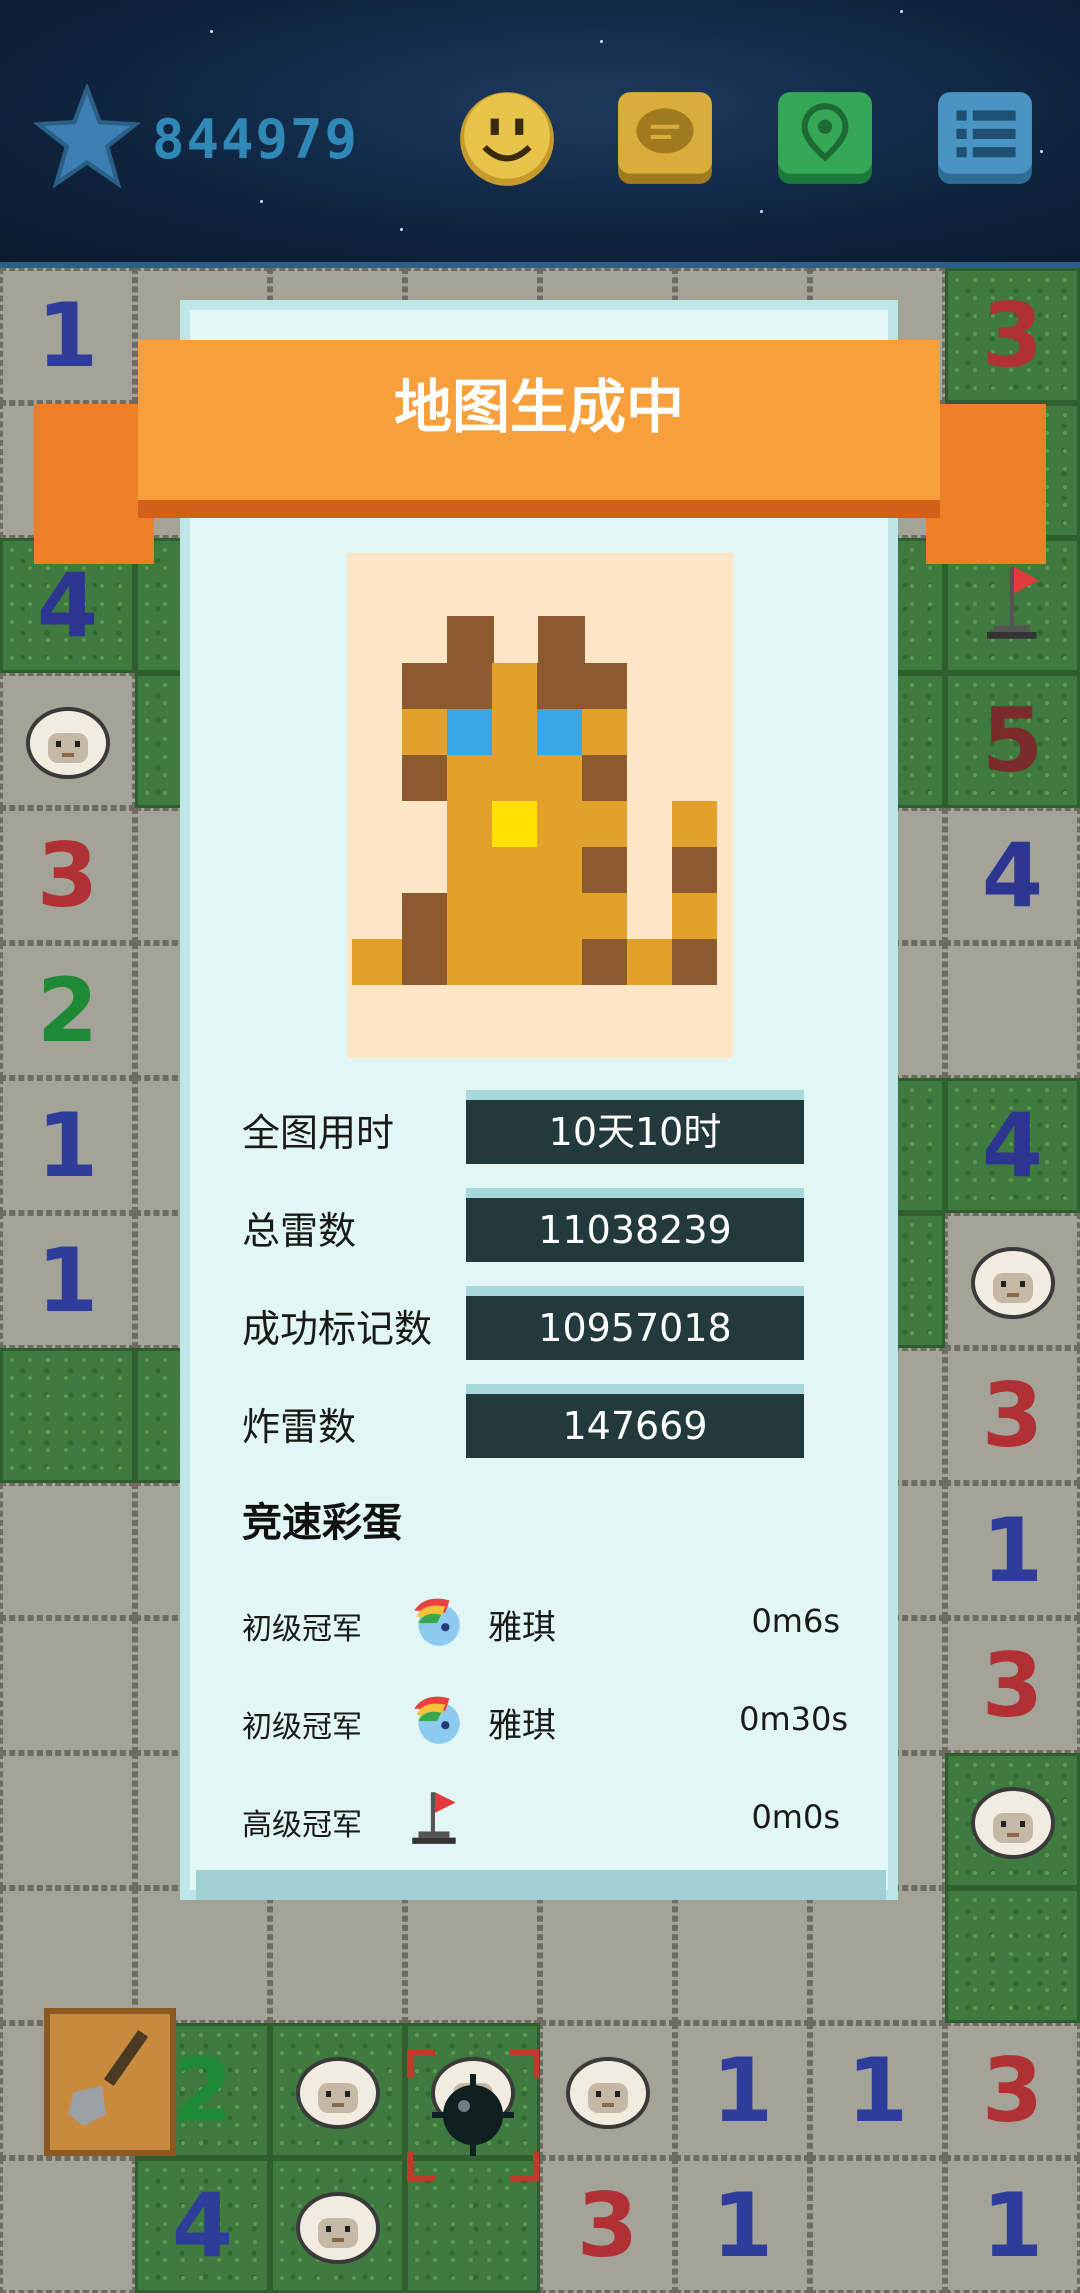  I want to click on ribbon-tail-left, so click(94, 484).